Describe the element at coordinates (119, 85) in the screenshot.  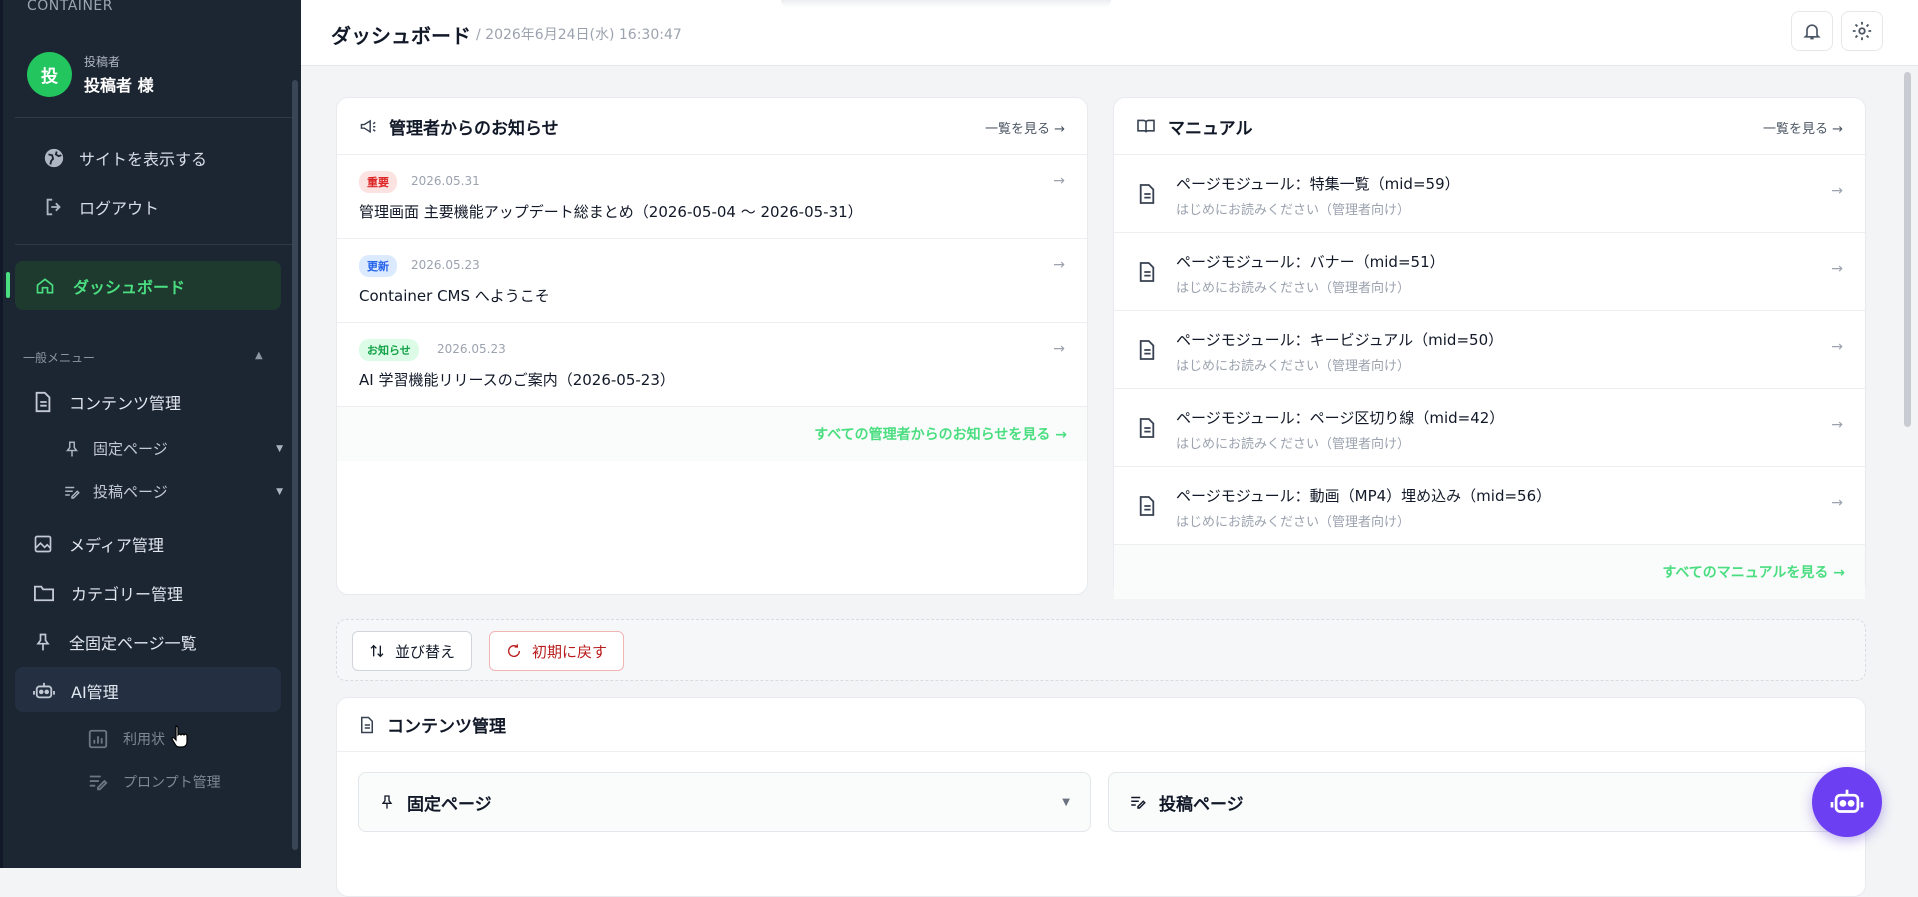
I see `user-name: 投稿者 様` at that location.